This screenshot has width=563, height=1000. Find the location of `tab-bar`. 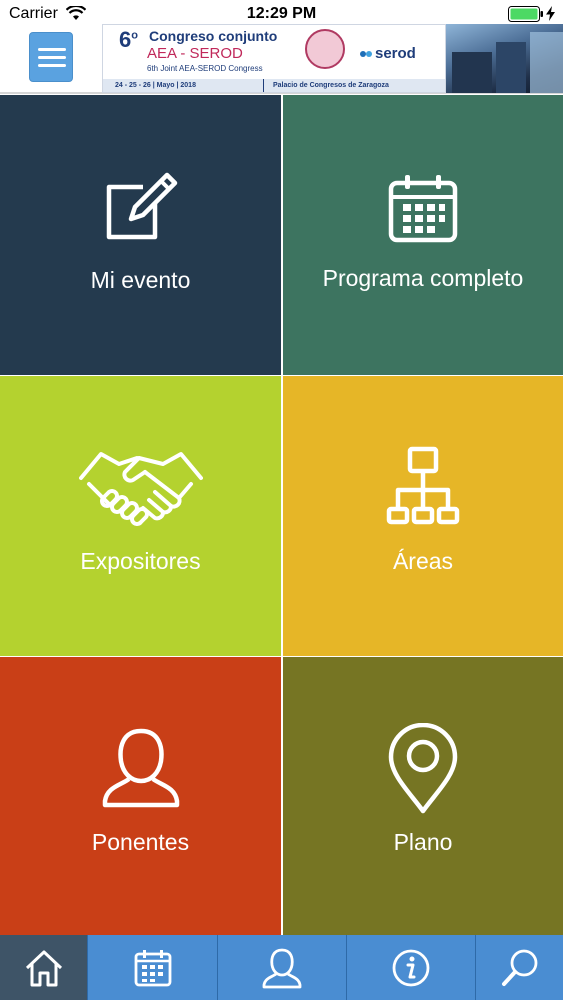

tab-bar is located at coordinates (281, 967).